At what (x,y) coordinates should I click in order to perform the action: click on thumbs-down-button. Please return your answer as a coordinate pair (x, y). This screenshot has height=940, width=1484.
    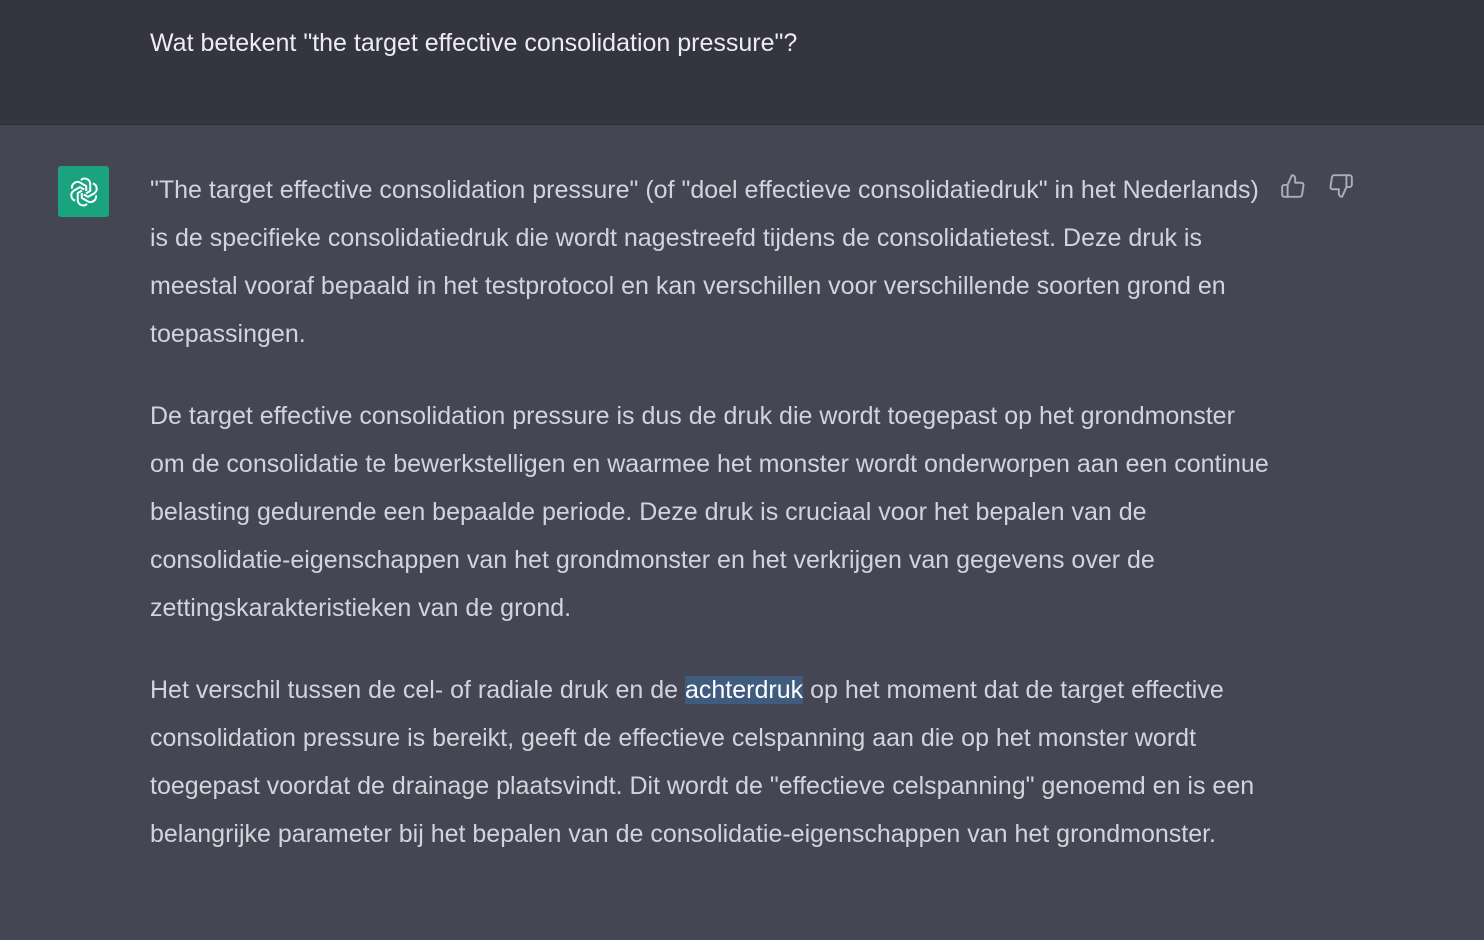
    Looking at the image, I should click on (1341, 186).